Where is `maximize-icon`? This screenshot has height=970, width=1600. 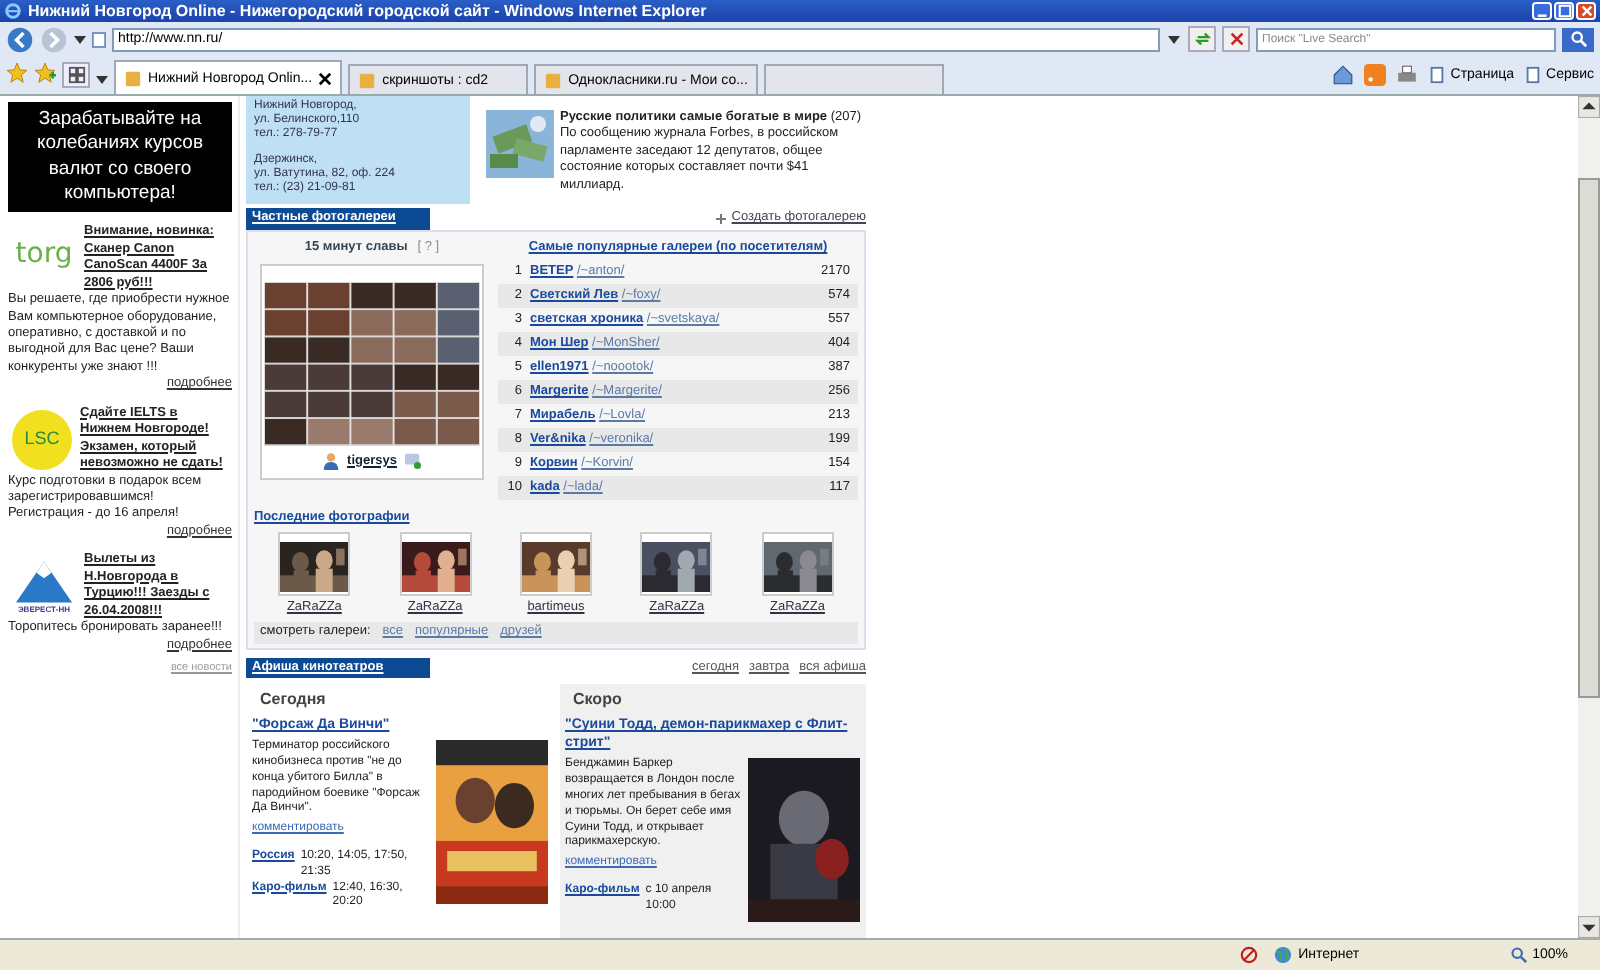
maximize-icon is located at coordinates (1564, 11).